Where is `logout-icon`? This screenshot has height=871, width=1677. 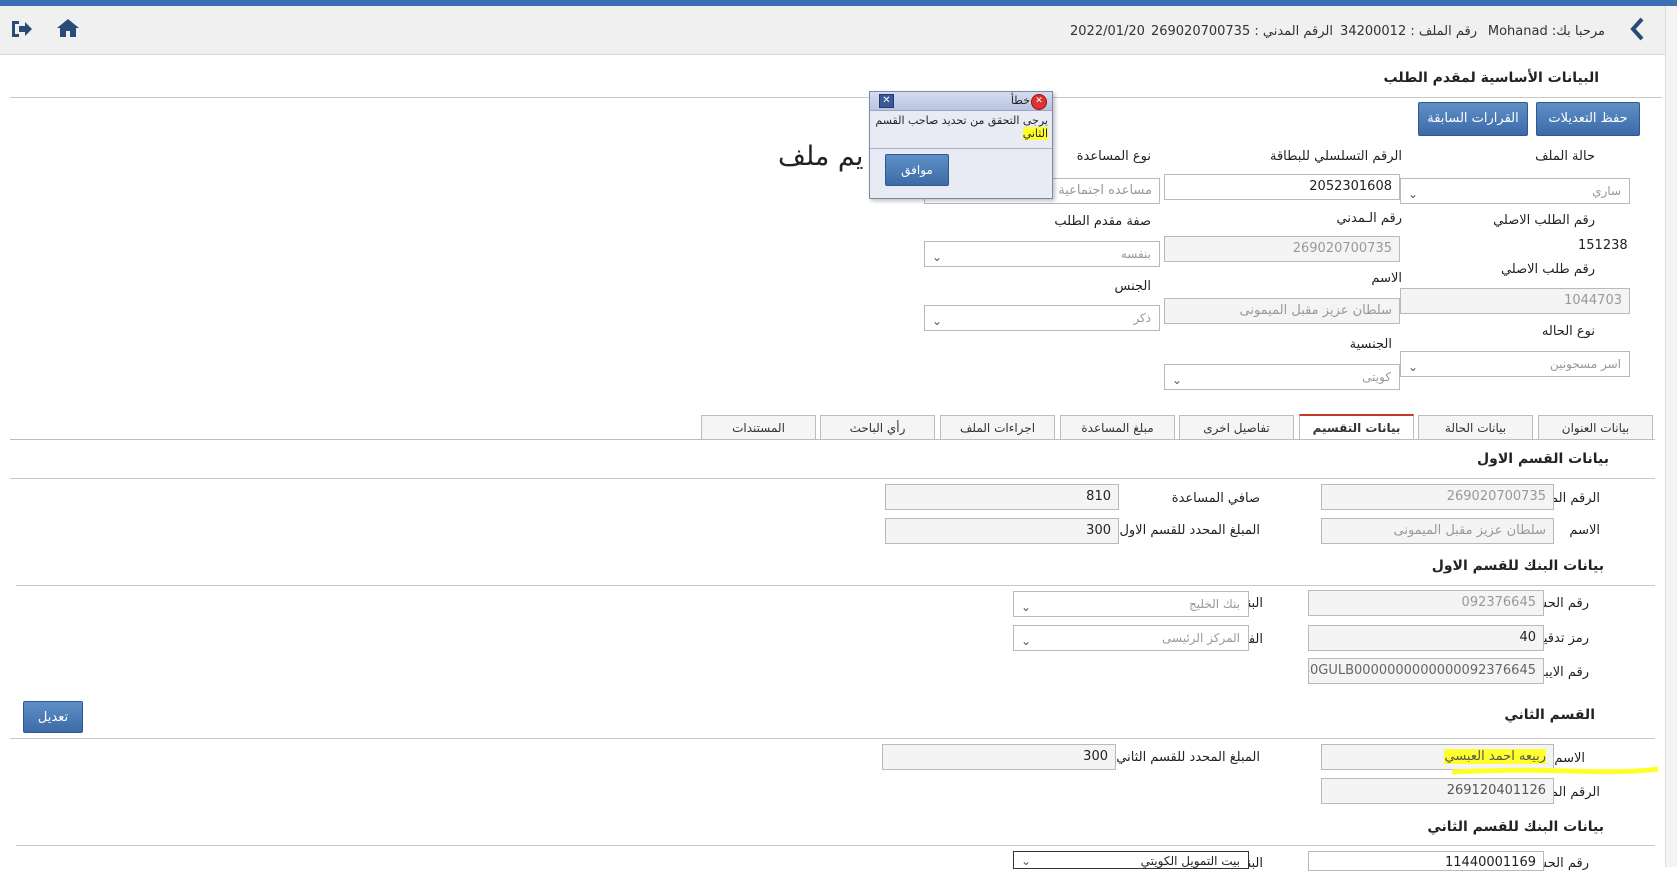
logout-icon is located at coordinates (21, 29).